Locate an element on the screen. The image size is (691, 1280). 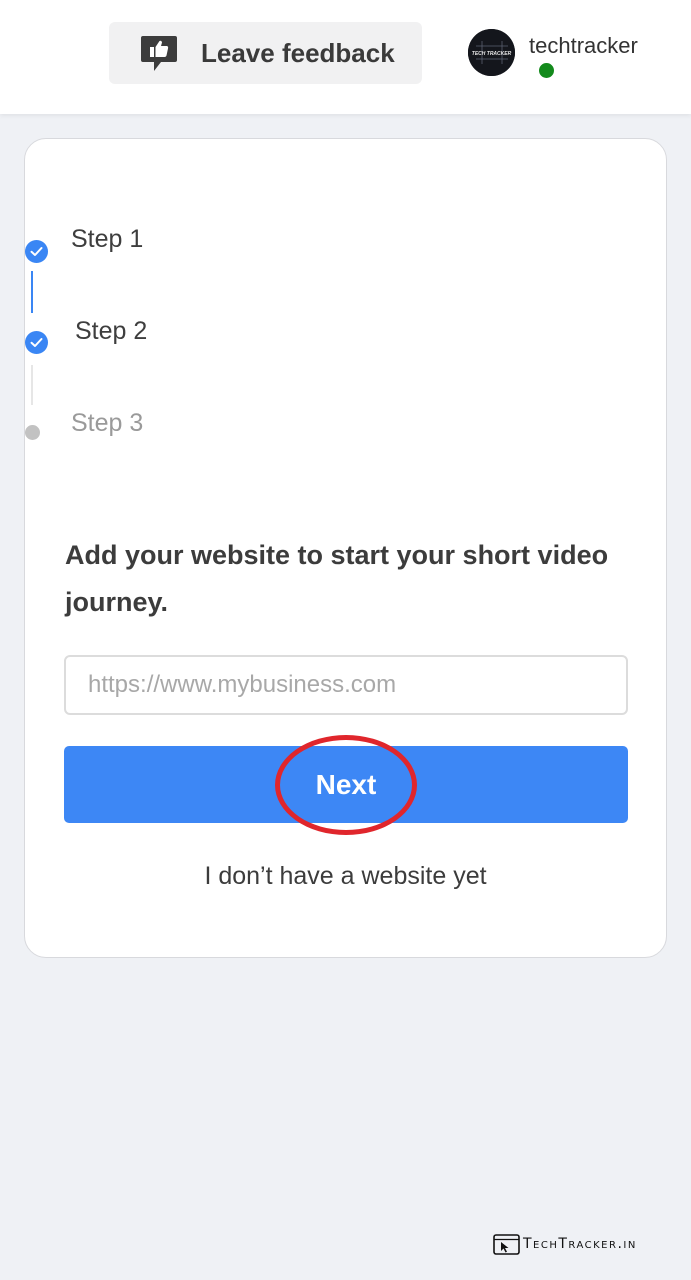
step-2-label: Step 2 is located at coordinates (111, 331).